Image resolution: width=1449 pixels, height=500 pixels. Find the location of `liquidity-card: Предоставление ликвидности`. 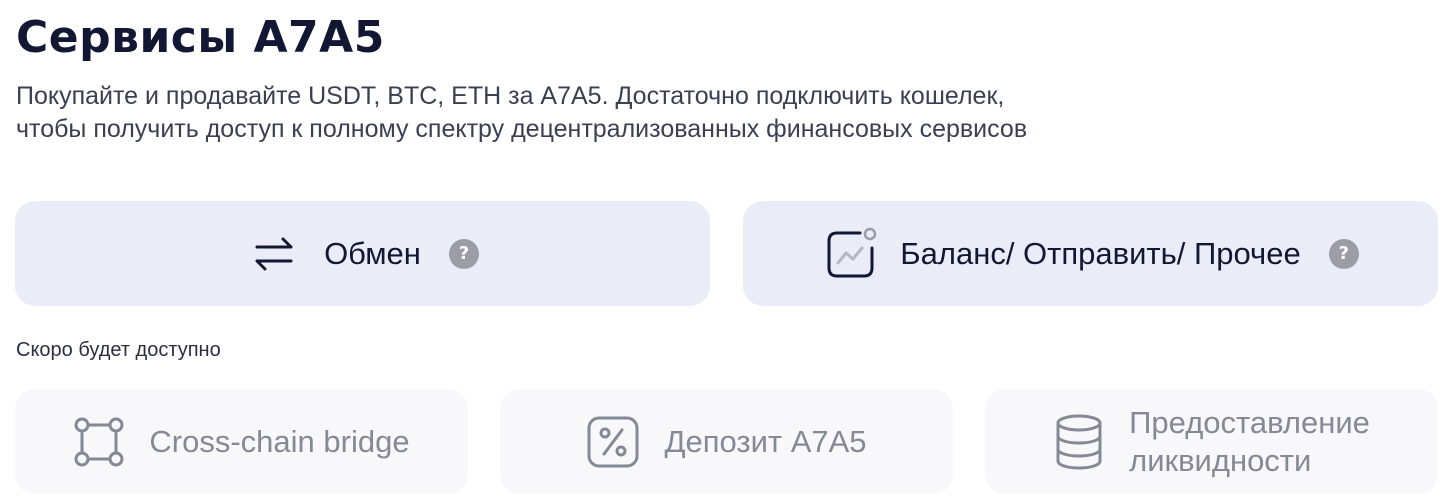

liquidity-card: Предоставление ликвидности is located at coordinates (1211, 441).